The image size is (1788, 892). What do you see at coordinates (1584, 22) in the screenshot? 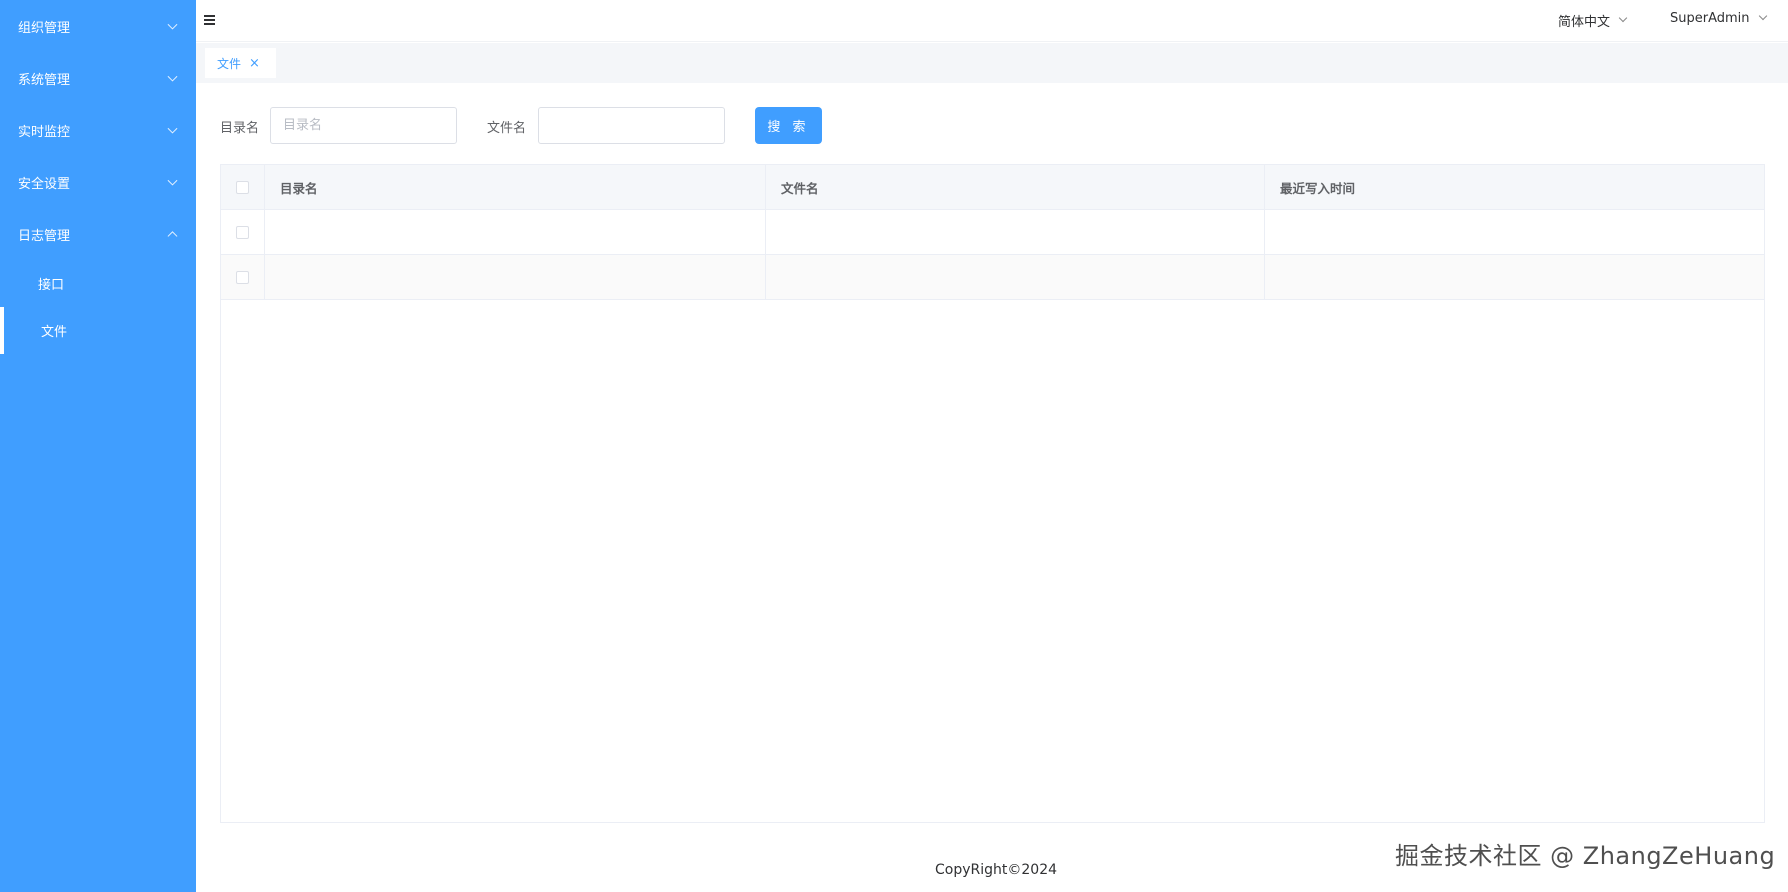
I see `language-label: 简体中文` at bounding box center [1584, 22].